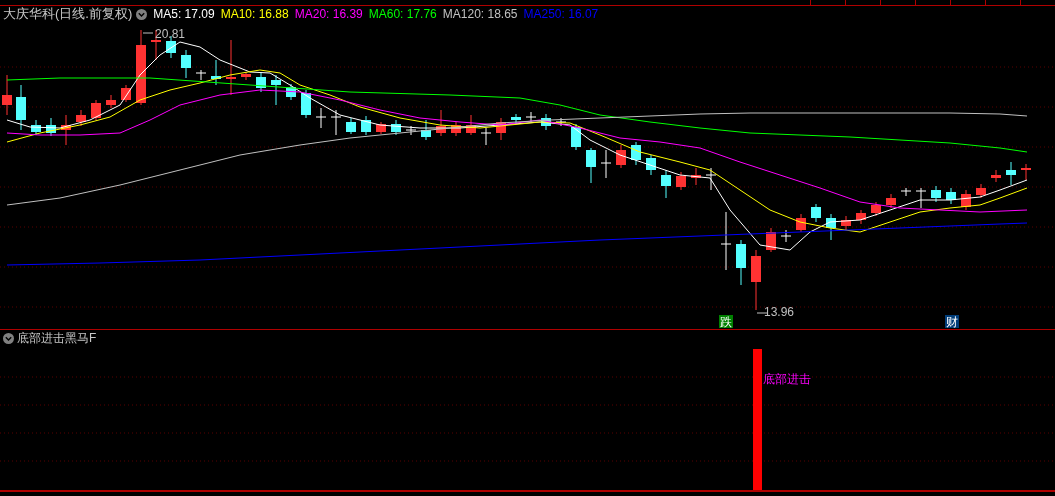  Describe the element at coordinates (726, 322) in the screenshot. I see `event-badge-label: 跌` at that location.